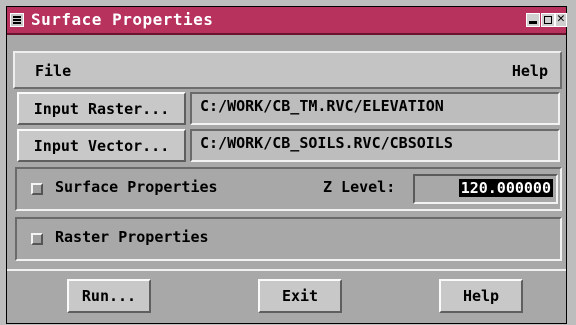 This screenshot has width=576, height=325. I want to click on help-button: Help, so click(481, 296).